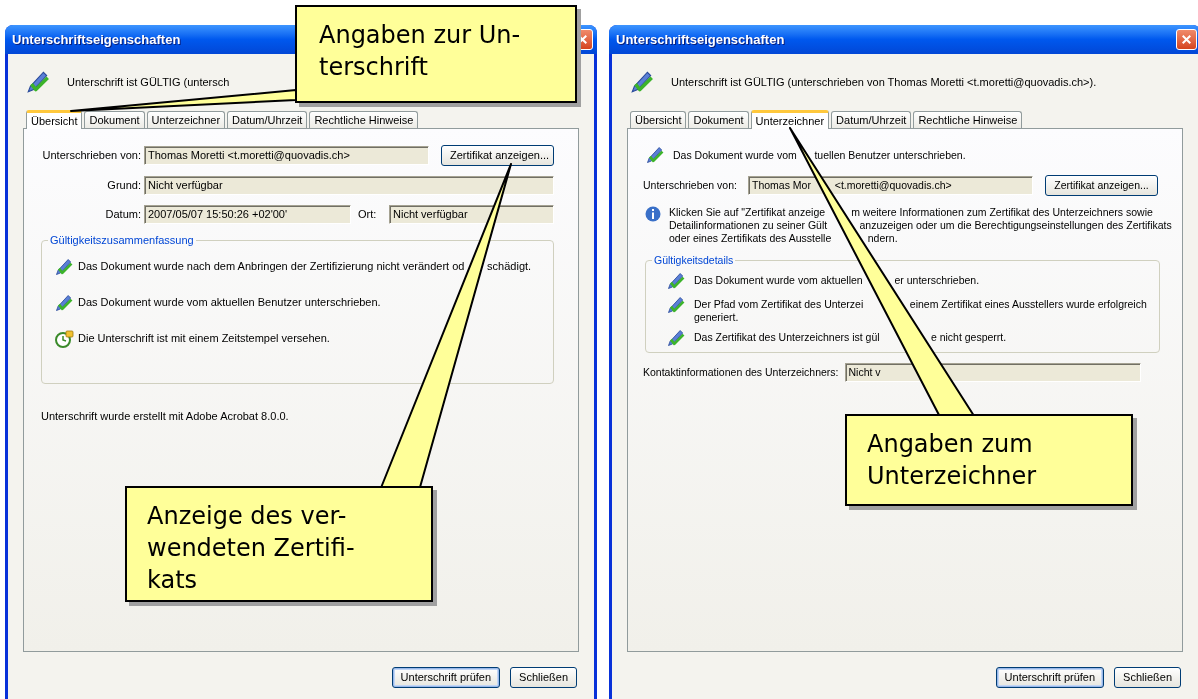 The width and height of the screenshot is (1198, 699). Describe the element at coordinates (471, 214) in the screenshot. I see `place-field: Nicht verfügbar` at that location.